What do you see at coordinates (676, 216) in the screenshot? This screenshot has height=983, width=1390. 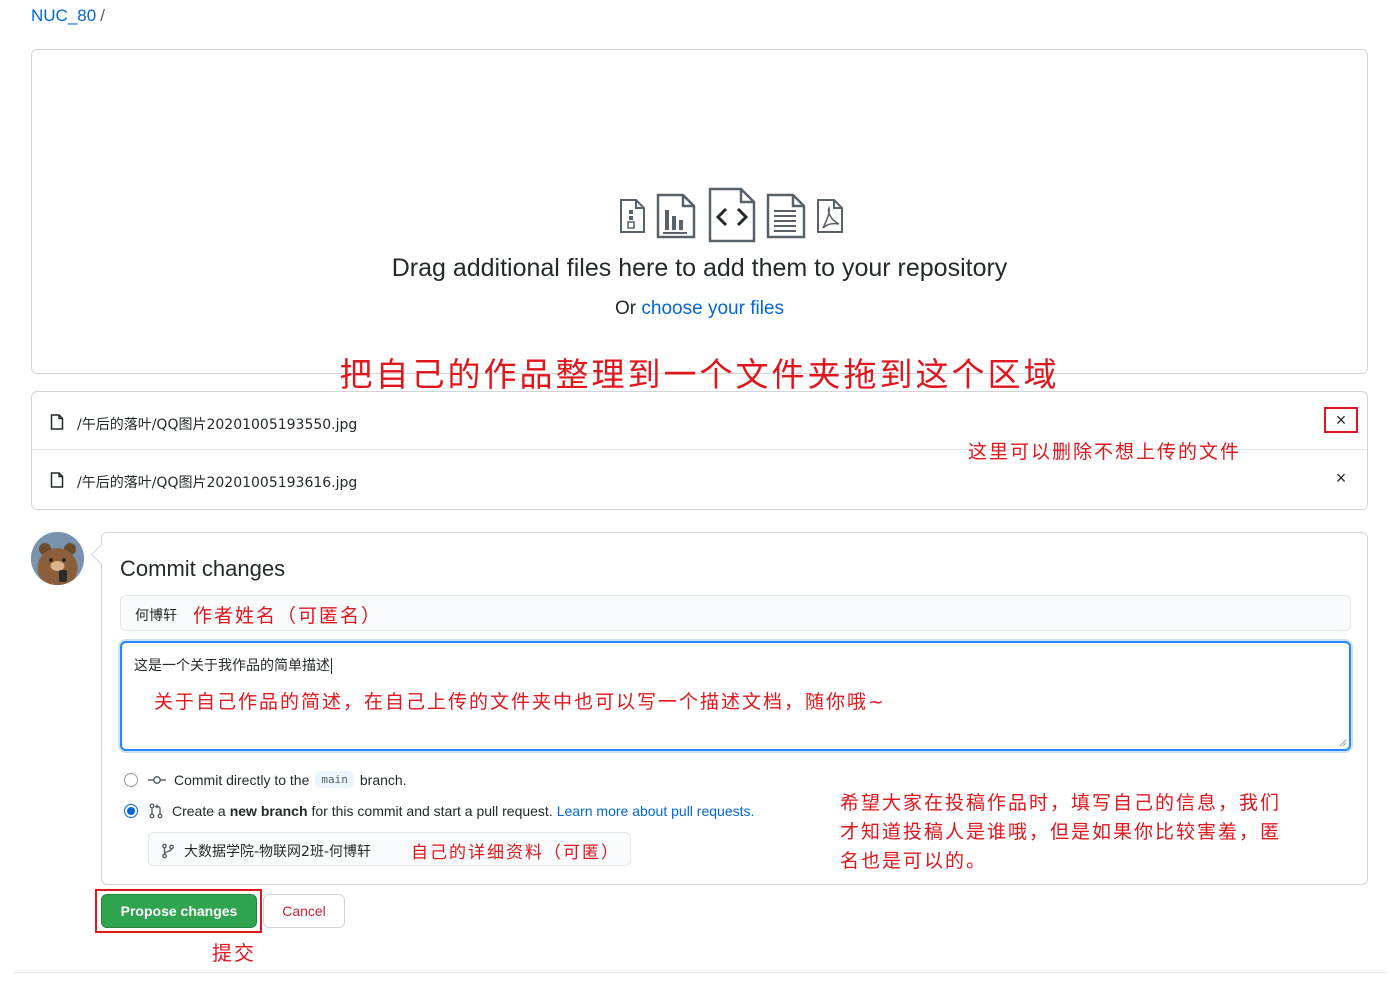 I see `file-chart-icon` at bounding box center [676, 216].